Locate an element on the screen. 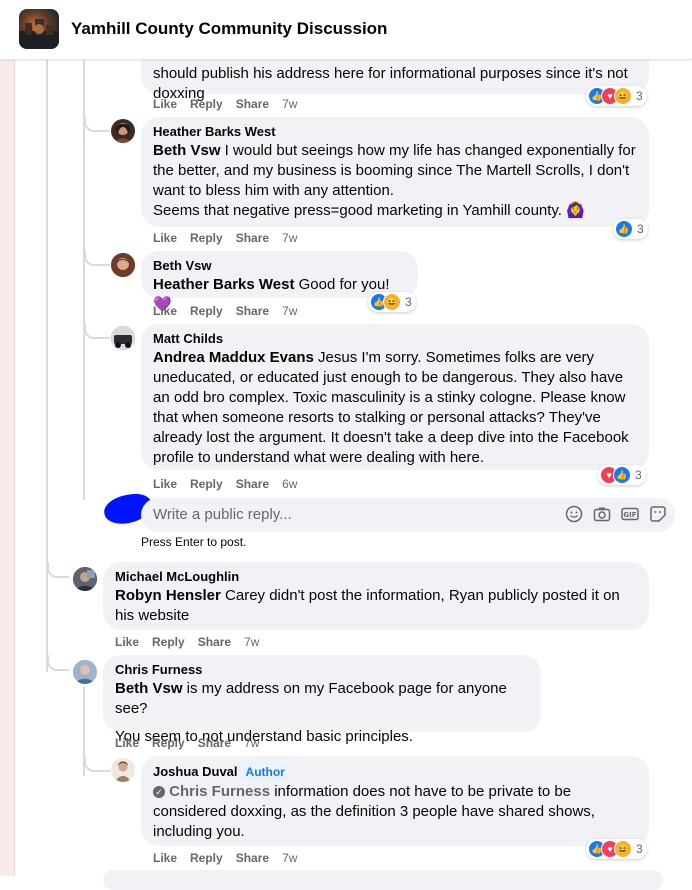  comment-author: Matt Childs is located at coordinates (395, 339).